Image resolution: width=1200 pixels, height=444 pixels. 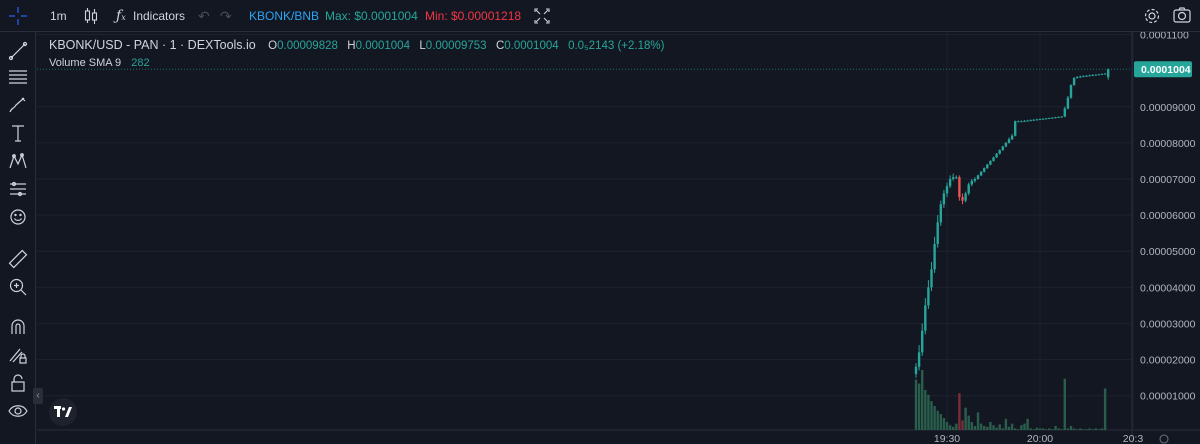 I want to click on settings-gear-icon, so click(x=1152, y=16).